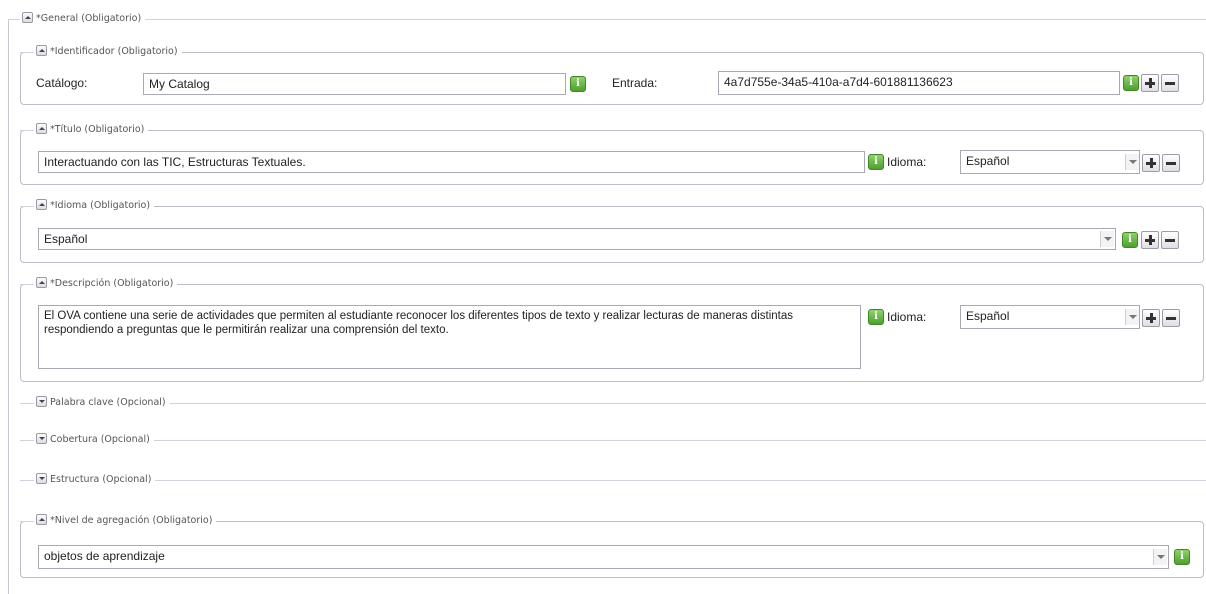 This screenshot has width=1206, height=594. What do you see at coordinates (1050, 162) in the screenshot?
I see `titulo-idioma-select: Español` at bounding box center [1050, 162].